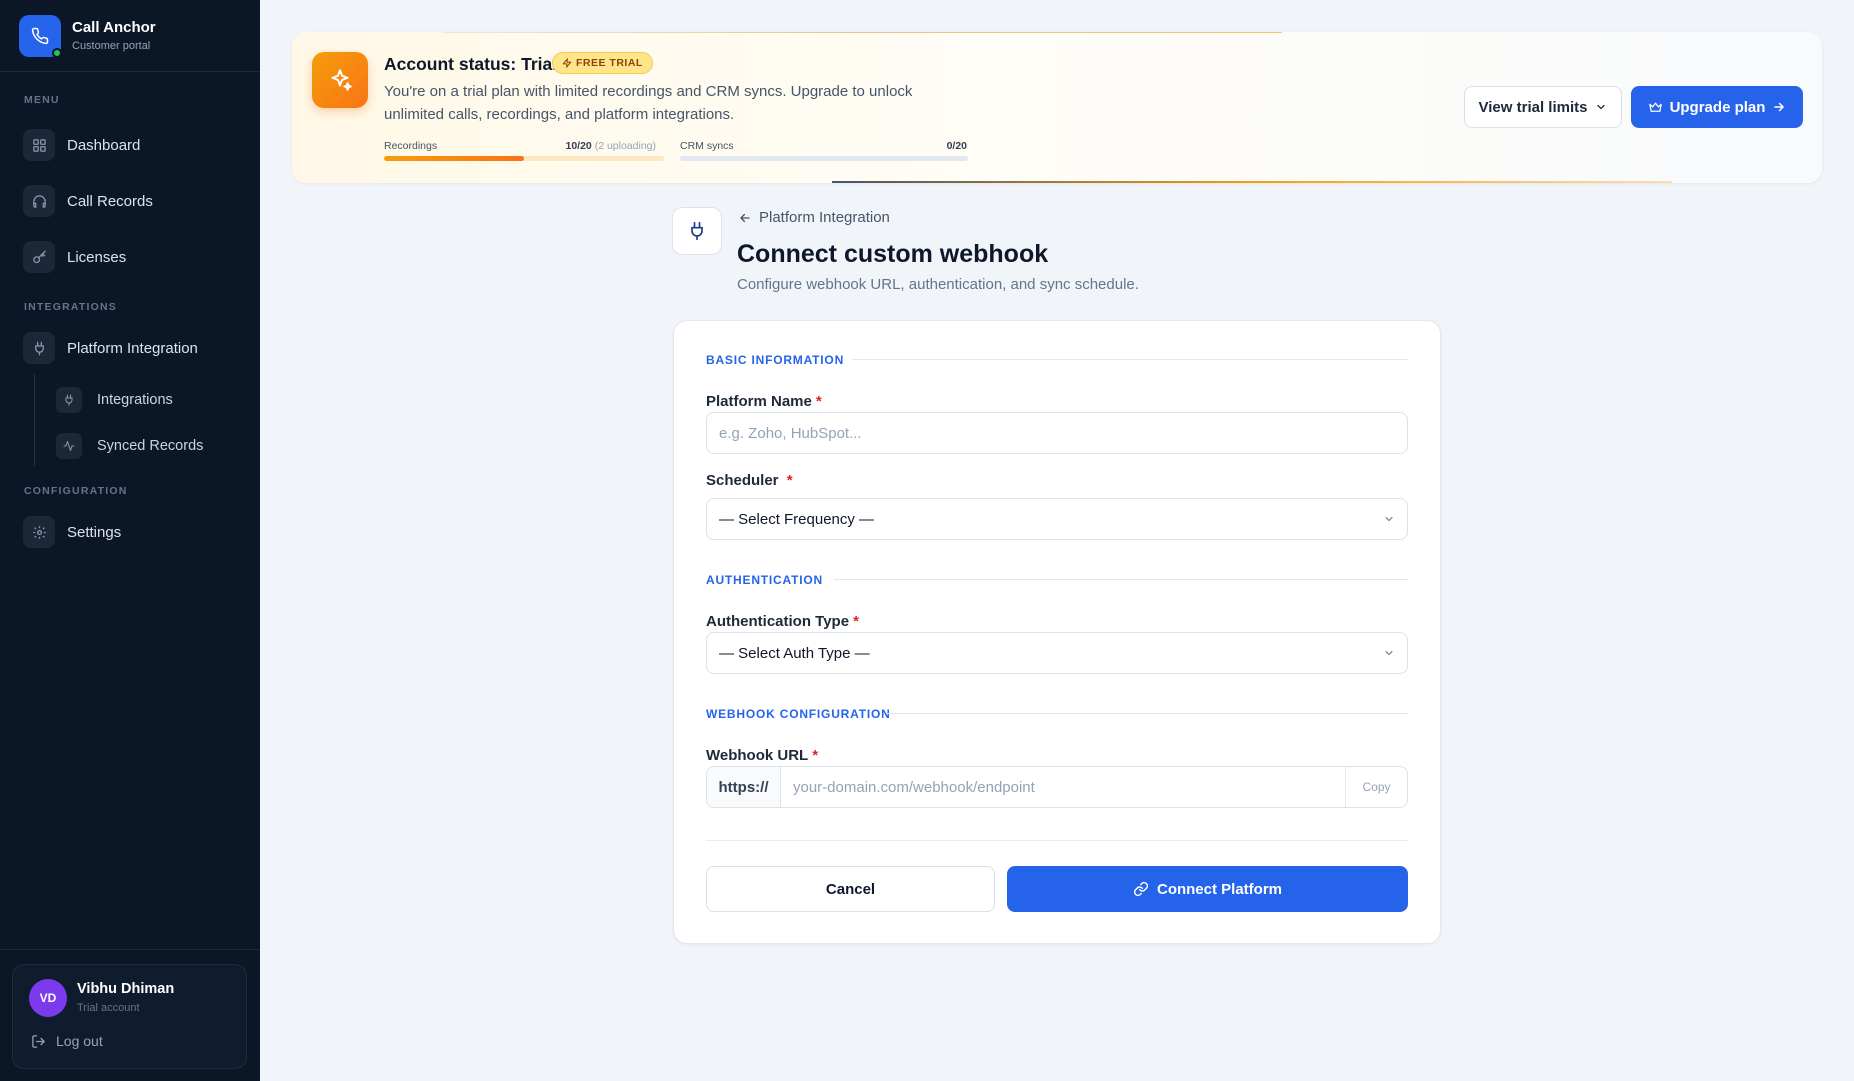 This screenshot has height=1081, width=1854. What do you see at coordinates (1057, 519) in the screenshot?
I see `scheduler-select: — Select Frequency —` at bounding box center [1057, 519].